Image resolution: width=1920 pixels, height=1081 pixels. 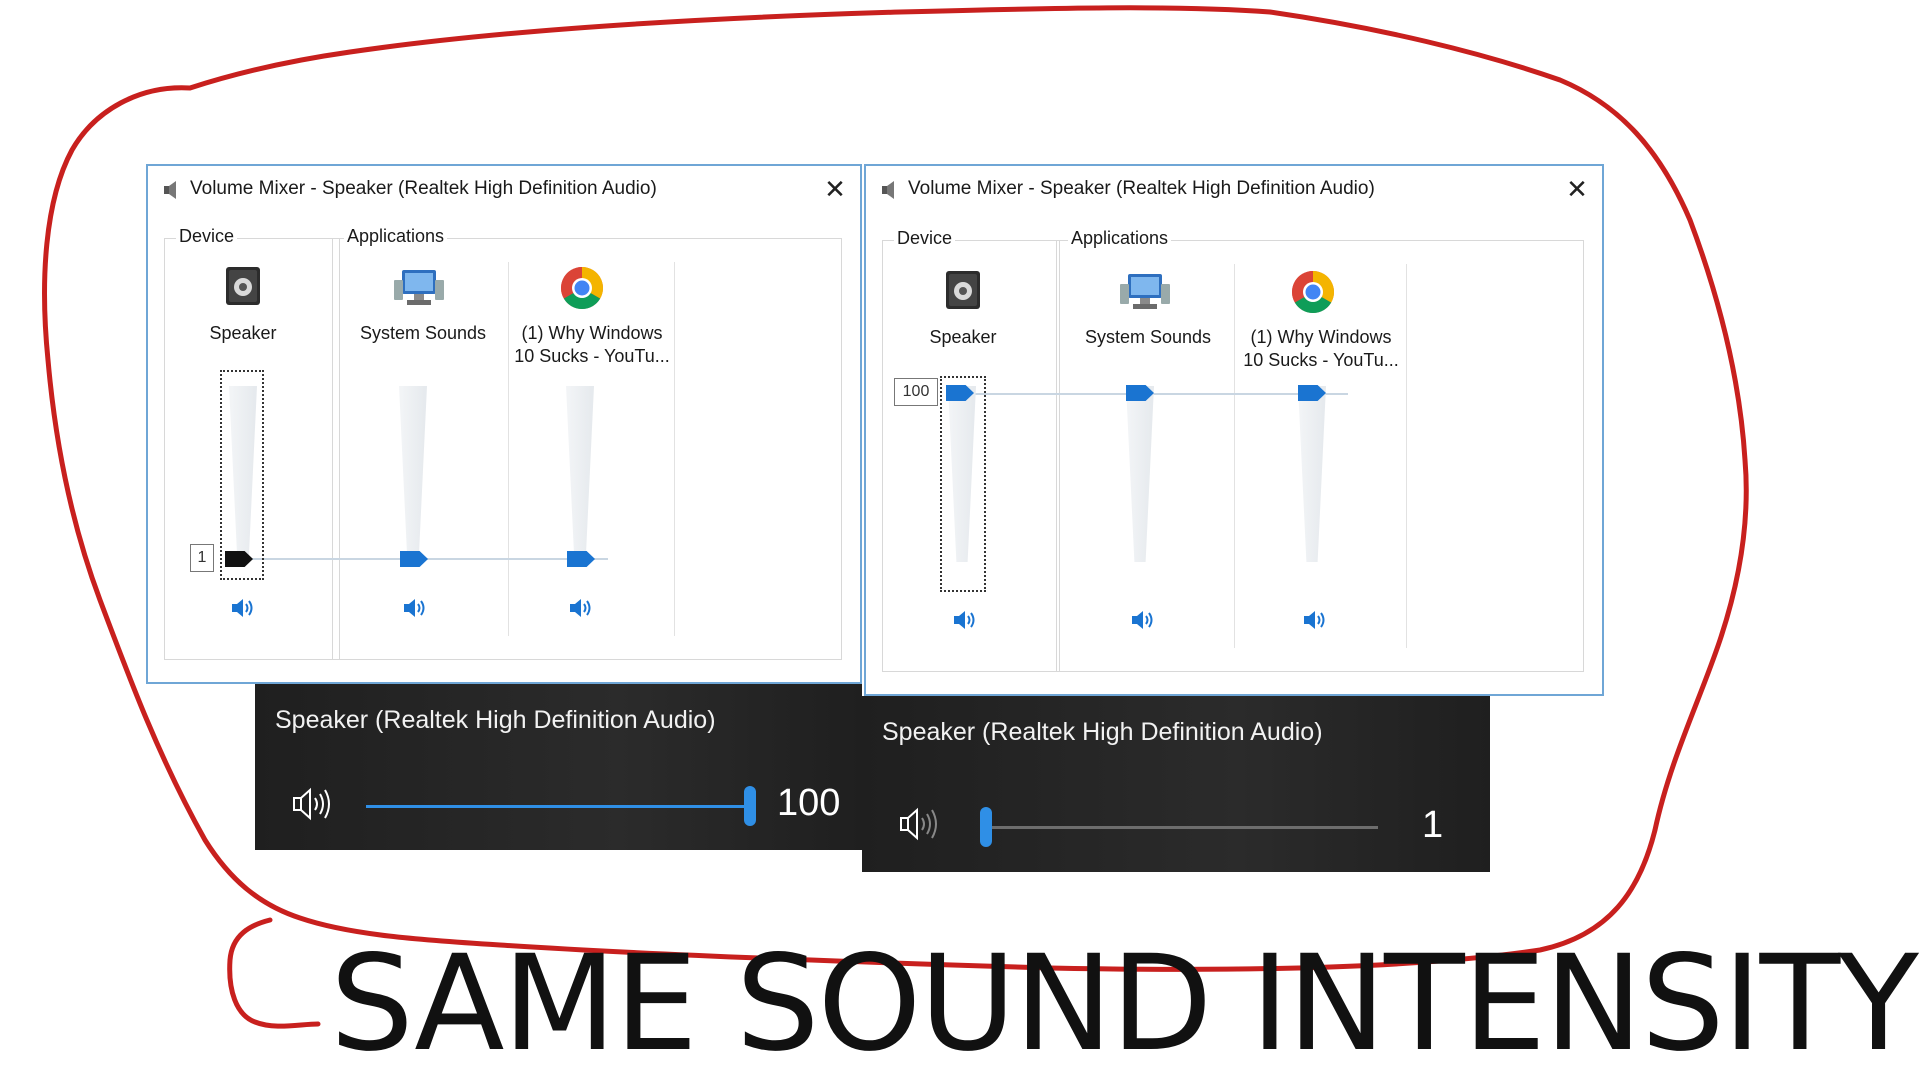 What do you see at coordinates (1433, 825) in the screenshot?
I see `flyout-volume-value: 1` at bounding box center [1433, 825].